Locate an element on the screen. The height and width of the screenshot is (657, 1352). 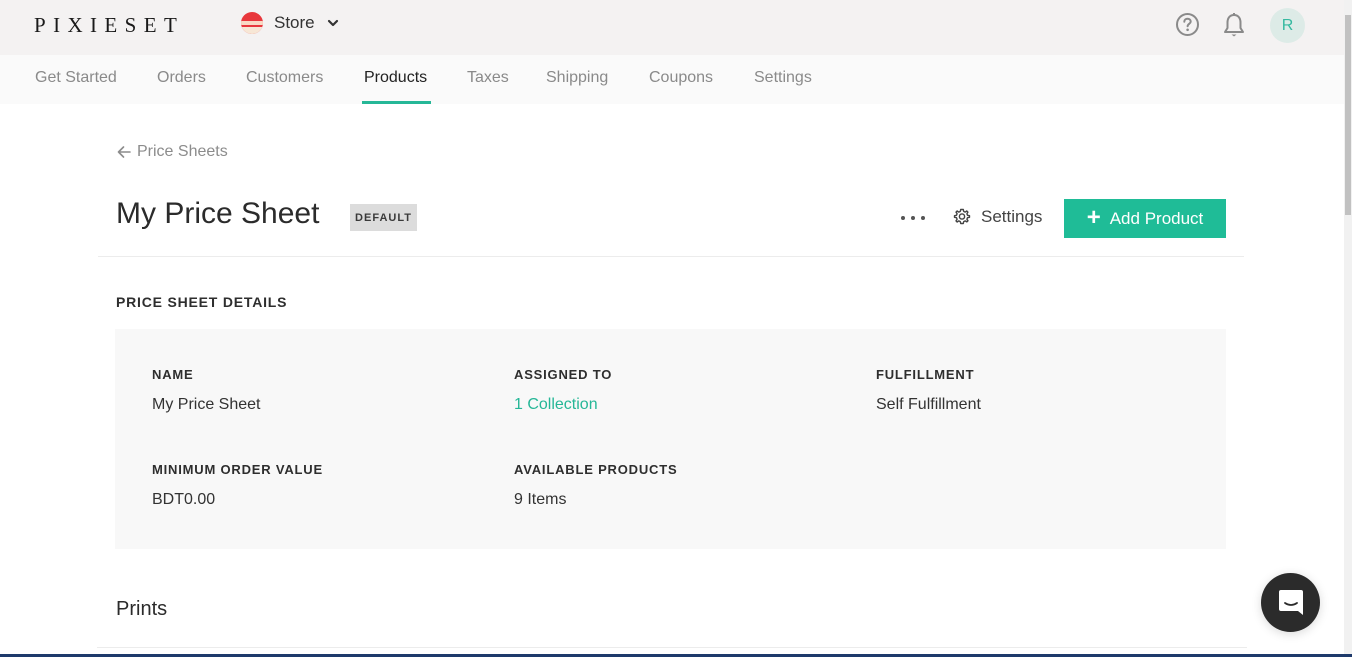
store-label: Store is located at coordinates (294, 22).